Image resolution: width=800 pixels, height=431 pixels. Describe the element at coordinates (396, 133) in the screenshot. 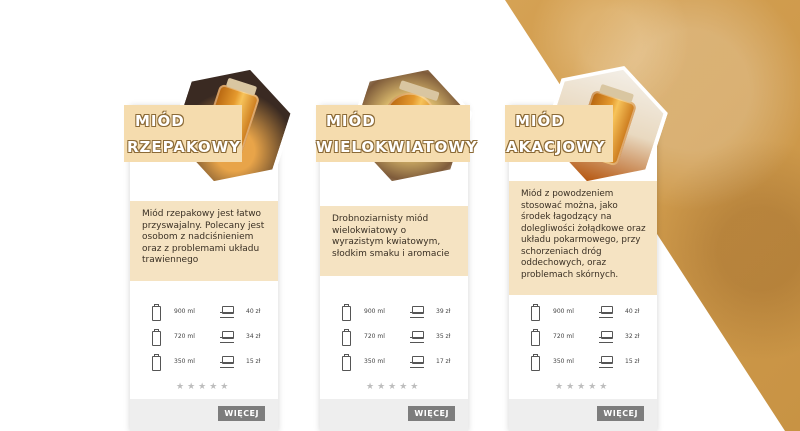

I see `product-title: MIÓD WIELOKWIATOWY` at that location.